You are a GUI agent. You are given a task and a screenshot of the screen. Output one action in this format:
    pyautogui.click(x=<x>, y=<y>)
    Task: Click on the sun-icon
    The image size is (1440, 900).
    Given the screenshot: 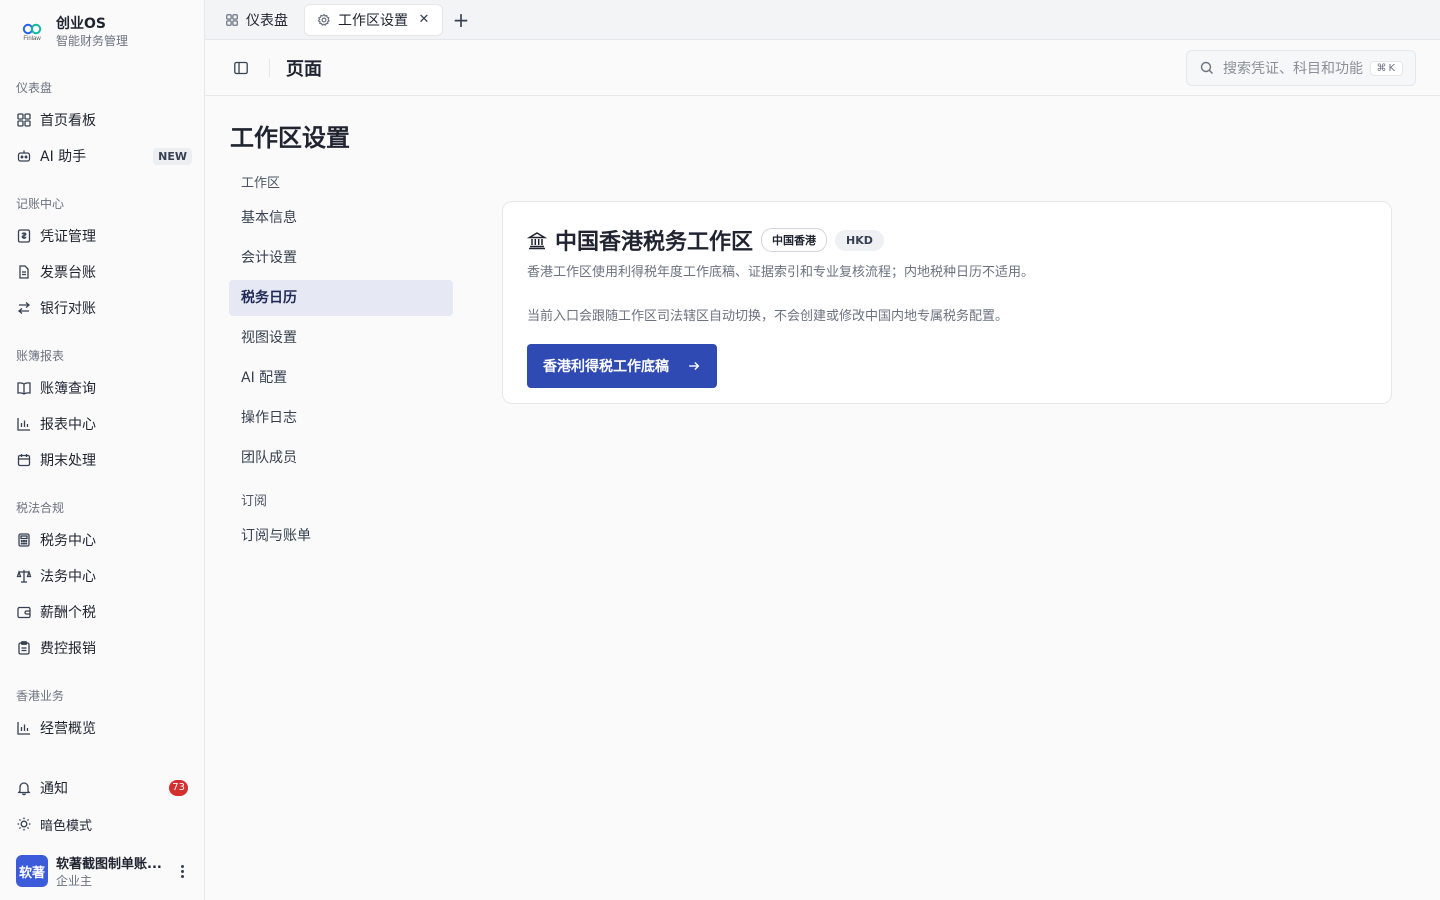 What is the action you would take?
    pyautogui.click(x=24, y=824)
    